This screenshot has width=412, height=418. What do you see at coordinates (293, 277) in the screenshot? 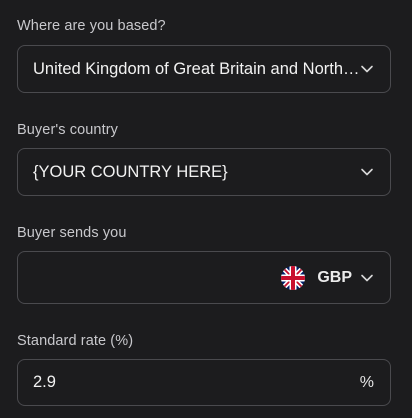
I see `uk-flag-icon` at bounding box center [293, 277].